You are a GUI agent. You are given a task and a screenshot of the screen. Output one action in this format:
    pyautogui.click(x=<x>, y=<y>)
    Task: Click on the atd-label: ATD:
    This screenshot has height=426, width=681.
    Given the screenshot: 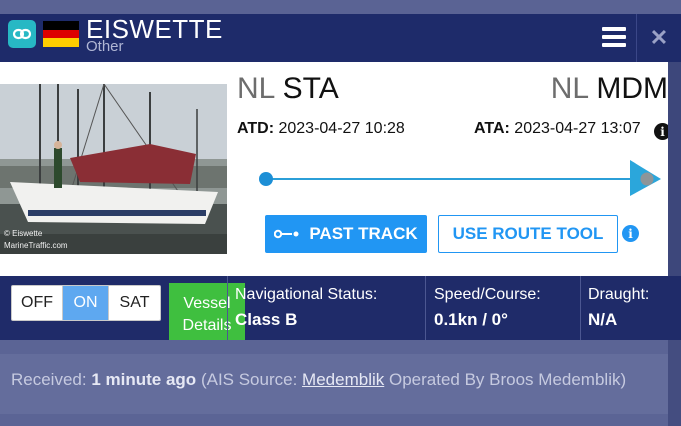 What is the action you would take?
    pyautogui.click(x=256, y=128)
    